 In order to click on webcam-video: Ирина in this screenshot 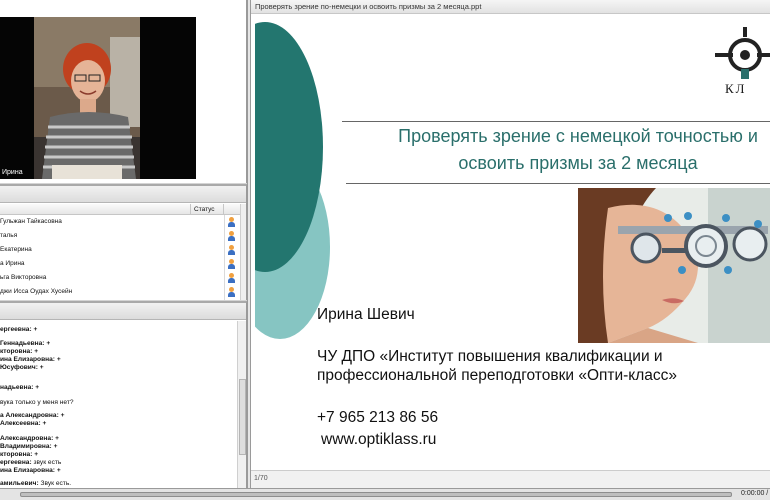, I will do `click(98, 98)`.